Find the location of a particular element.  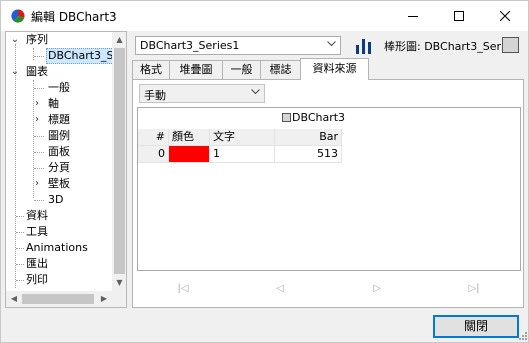

previous-record-button: ◁ is located at coordinates (280, 289).